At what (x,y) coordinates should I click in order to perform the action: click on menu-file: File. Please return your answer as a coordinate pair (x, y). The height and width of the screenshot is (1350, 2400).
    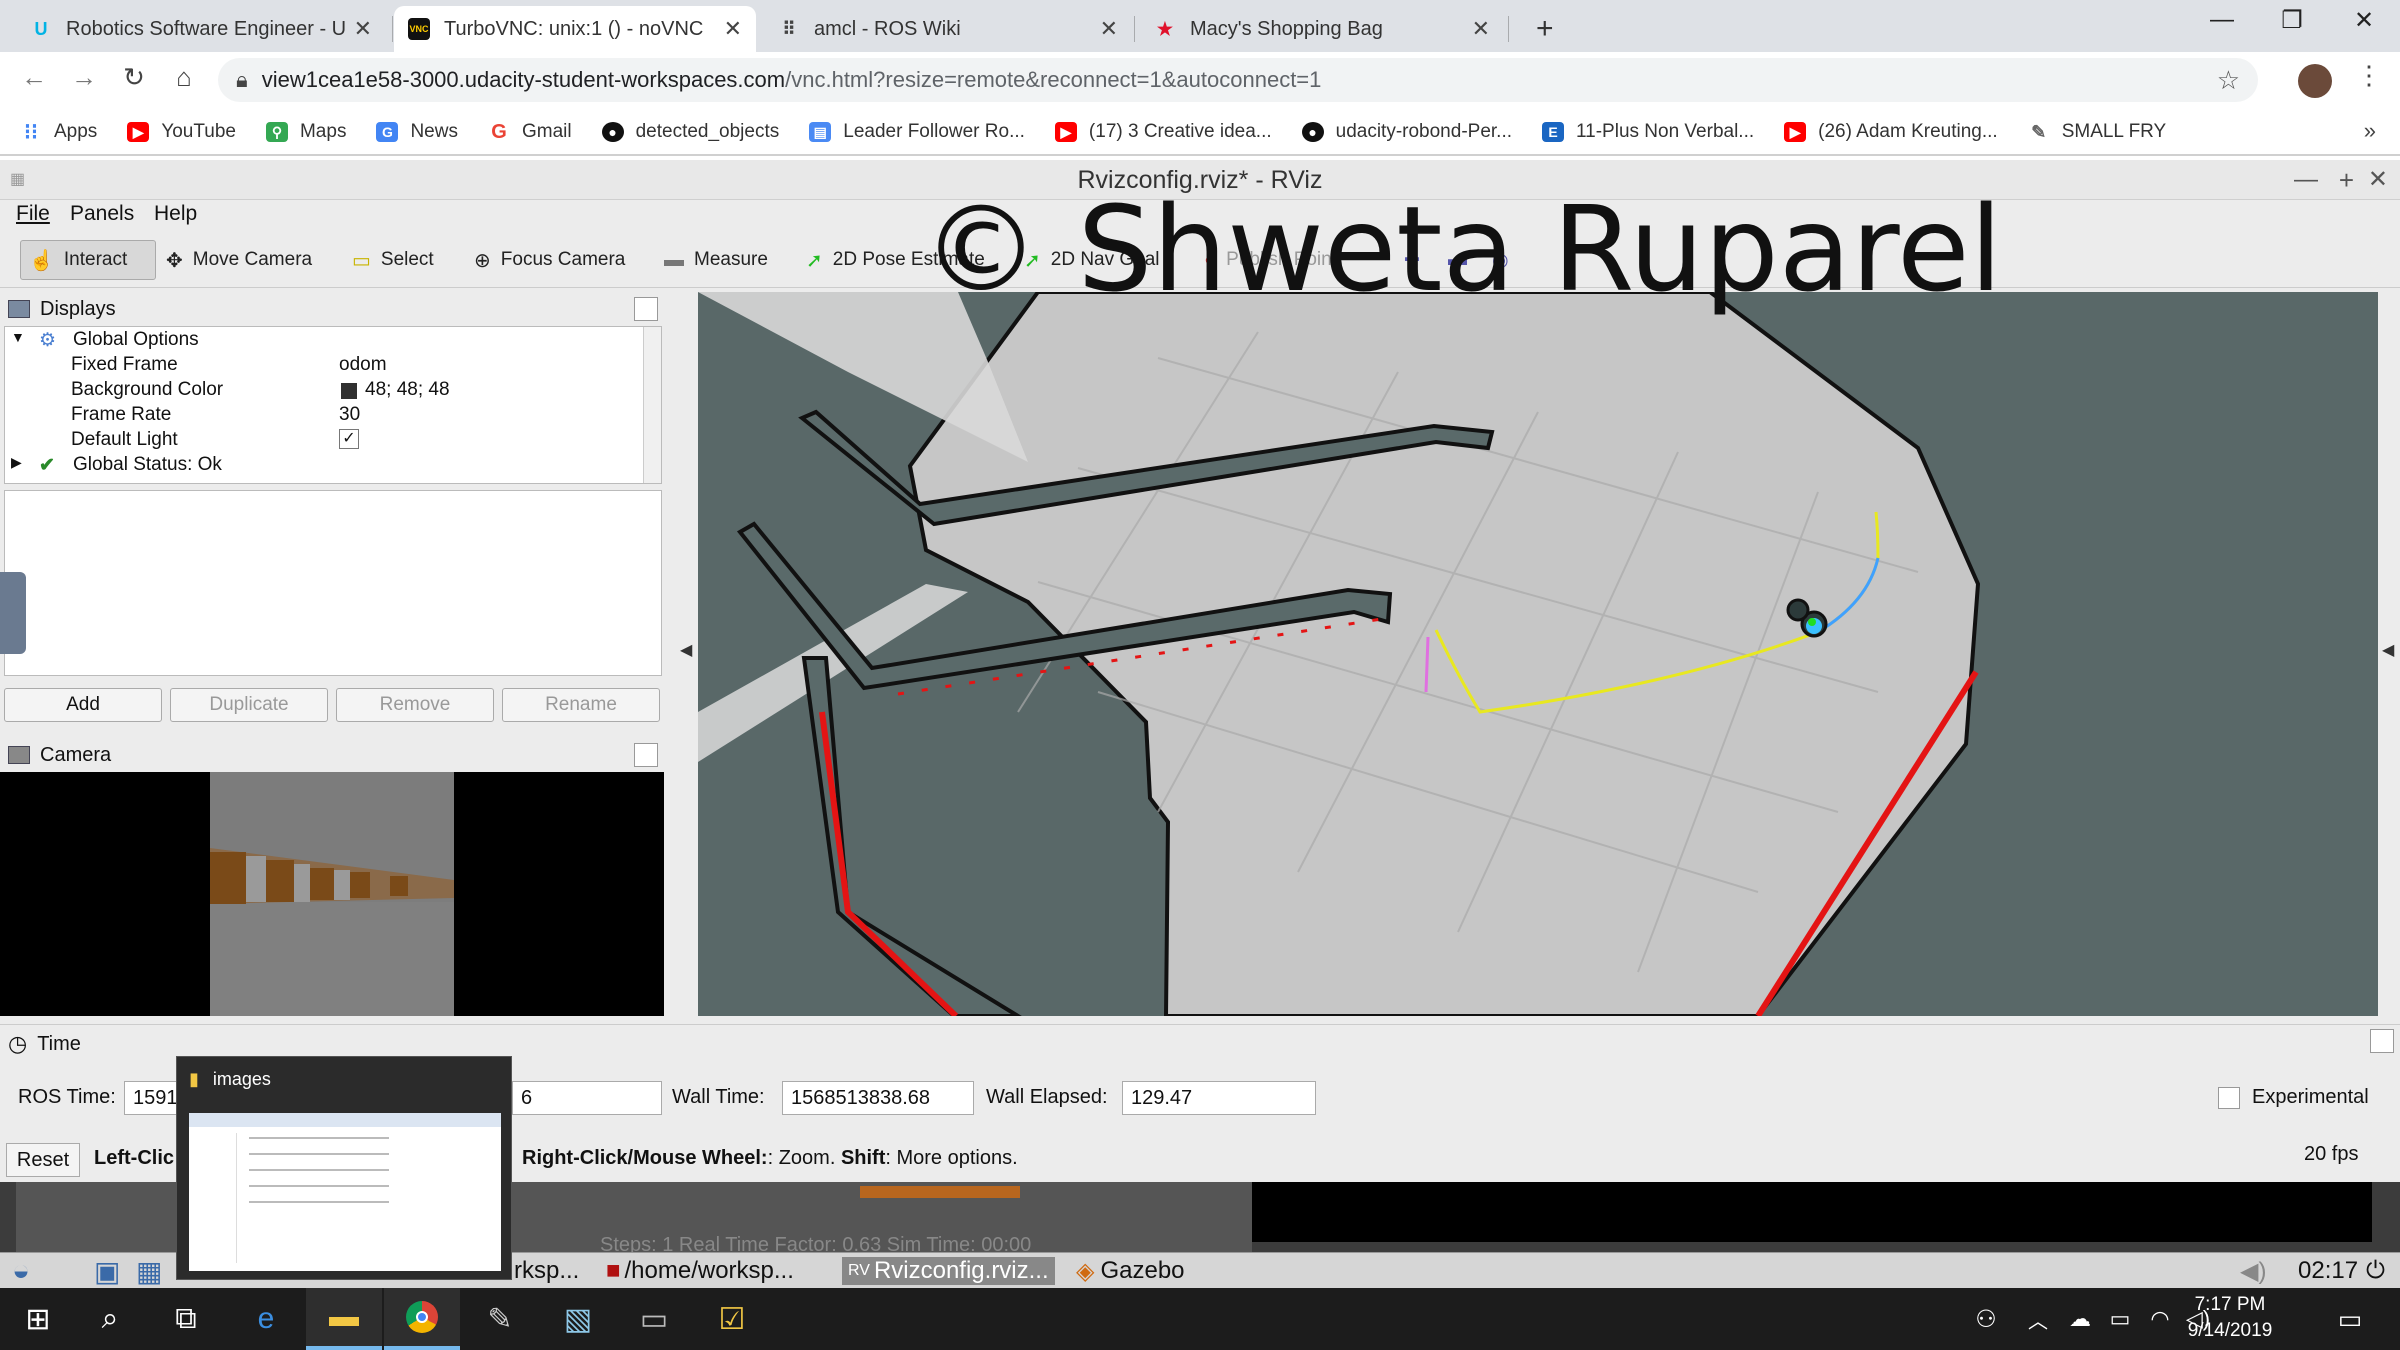
    Looking at the image, I should click on (33, 214).